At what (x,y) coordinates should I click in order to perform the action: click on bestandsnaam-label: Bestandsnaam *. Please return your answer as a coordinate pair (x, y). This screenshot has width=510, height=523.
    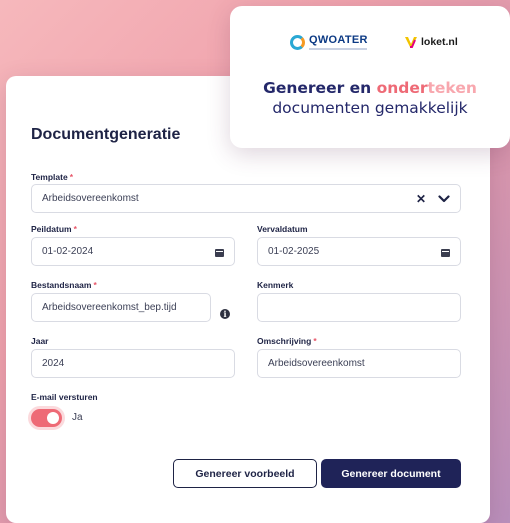
    Looking at the image, I should click on (64, 285).